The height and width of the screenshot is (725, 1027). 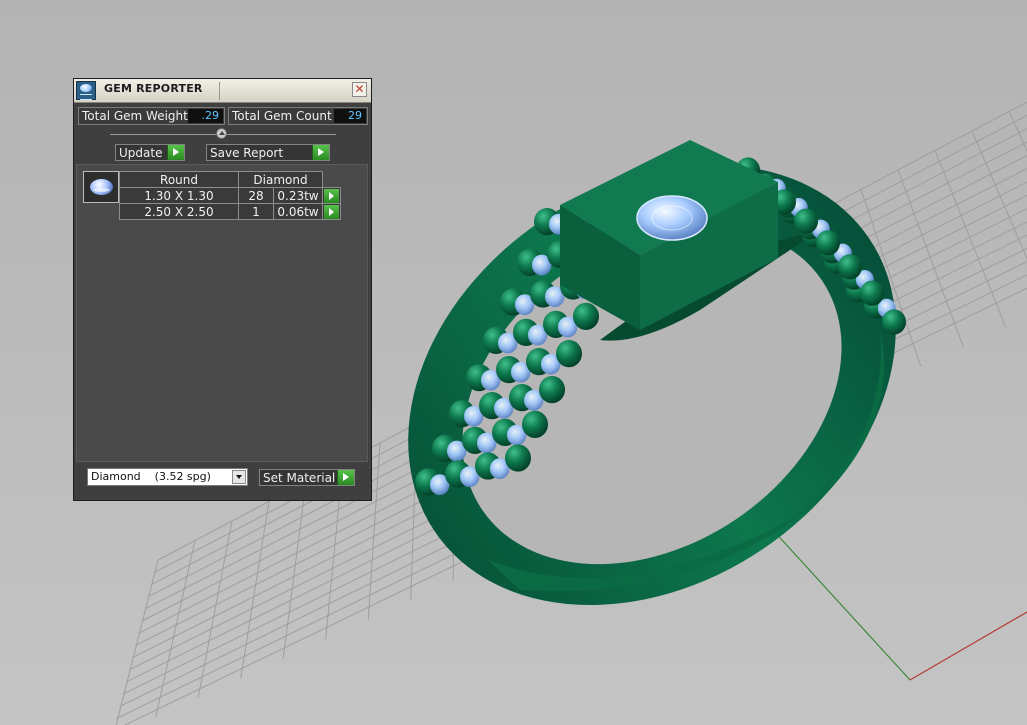 I want to click on update-label: Update, so click(x=141, y=153).